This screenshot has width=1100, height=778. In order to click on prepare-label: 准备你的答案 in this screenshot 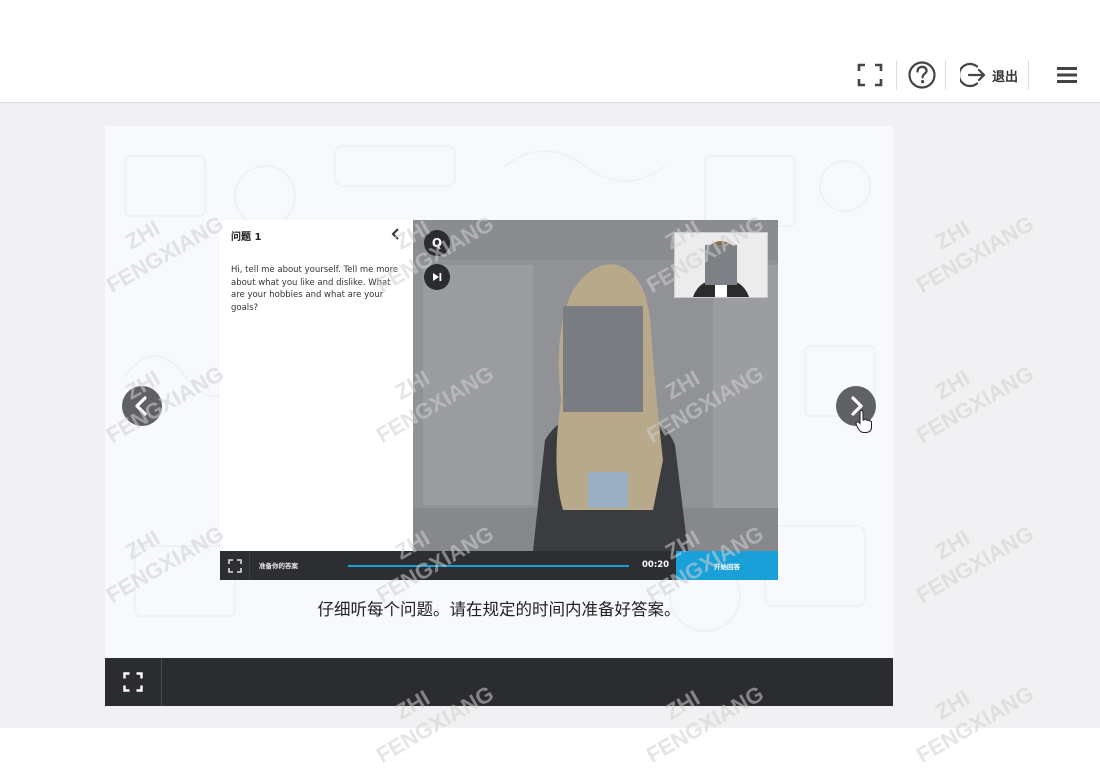, I will do `click(278, 566)`.